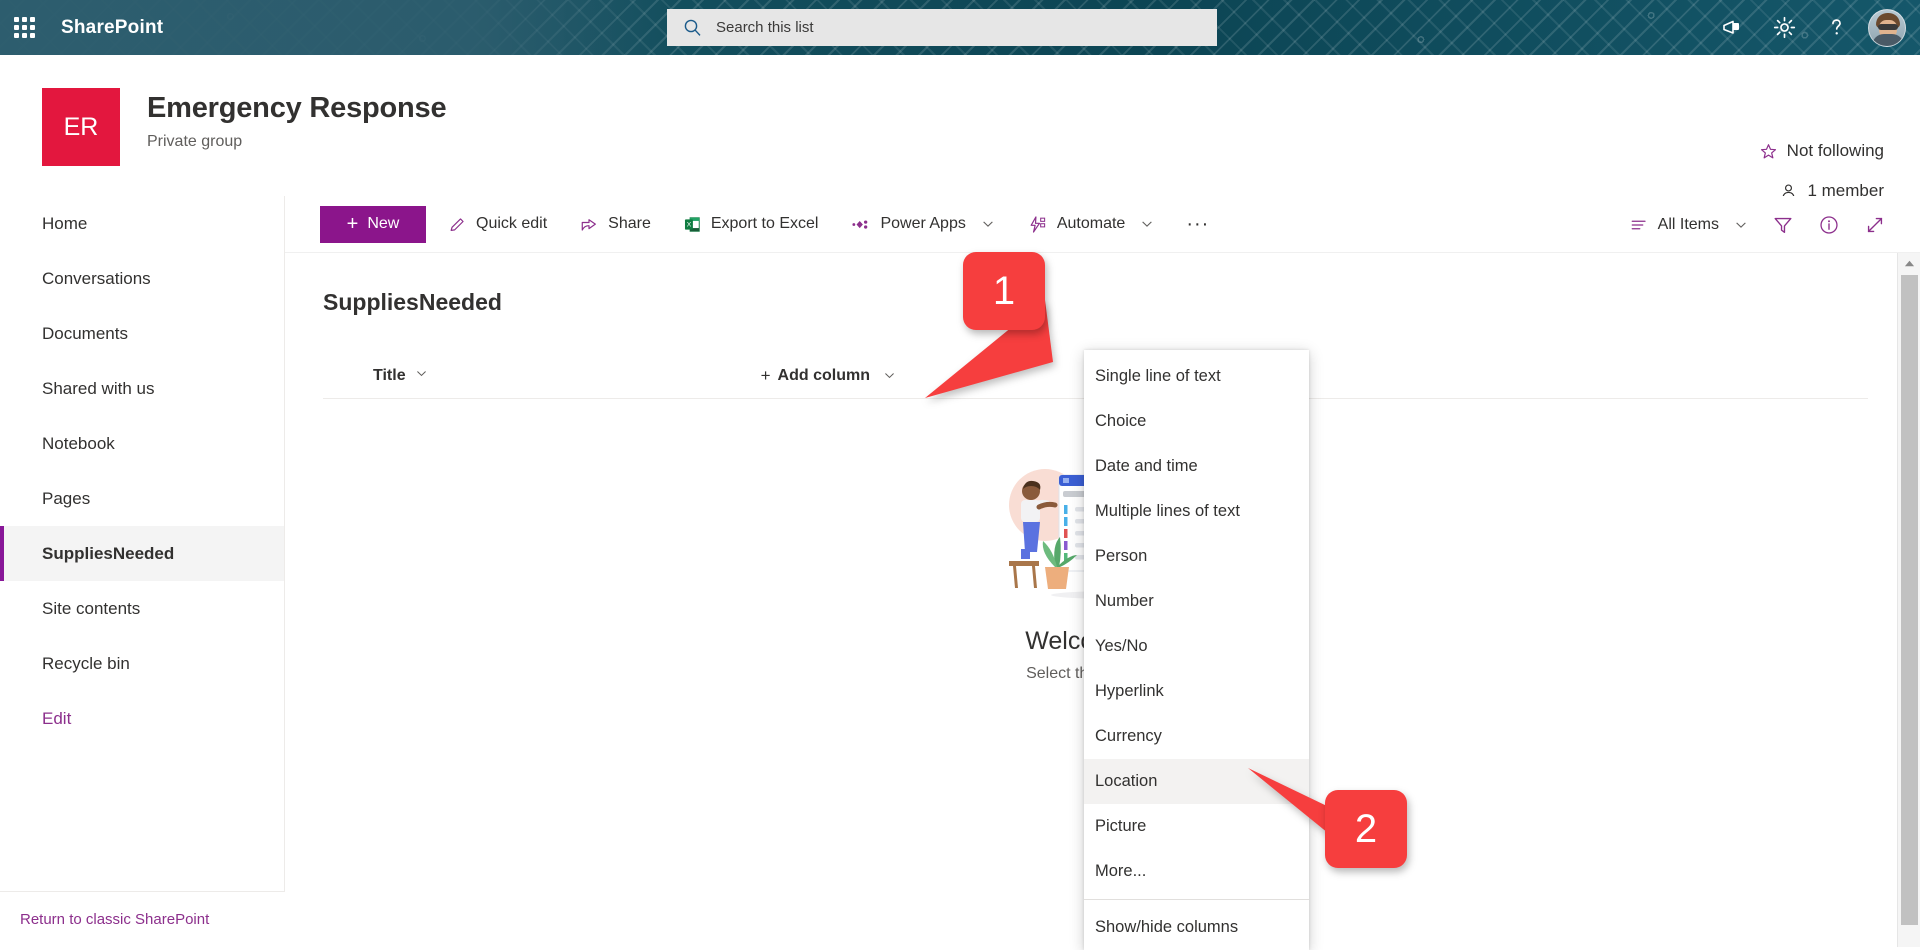 The width and height of the screenshot is (1920, 950). I want to click on sidebar-item-label: Pages, so click(66, 498).